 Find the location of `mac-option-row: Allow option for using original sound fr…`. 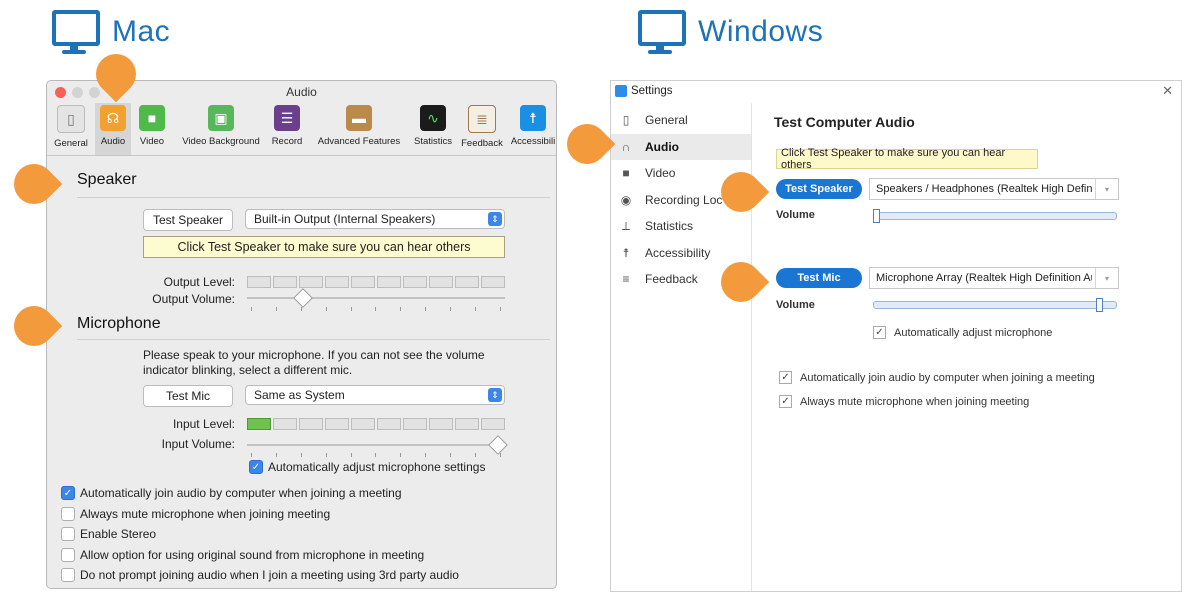

mac-option-row: Allow option for using original sound fr… is located at coordinates (242, 554).